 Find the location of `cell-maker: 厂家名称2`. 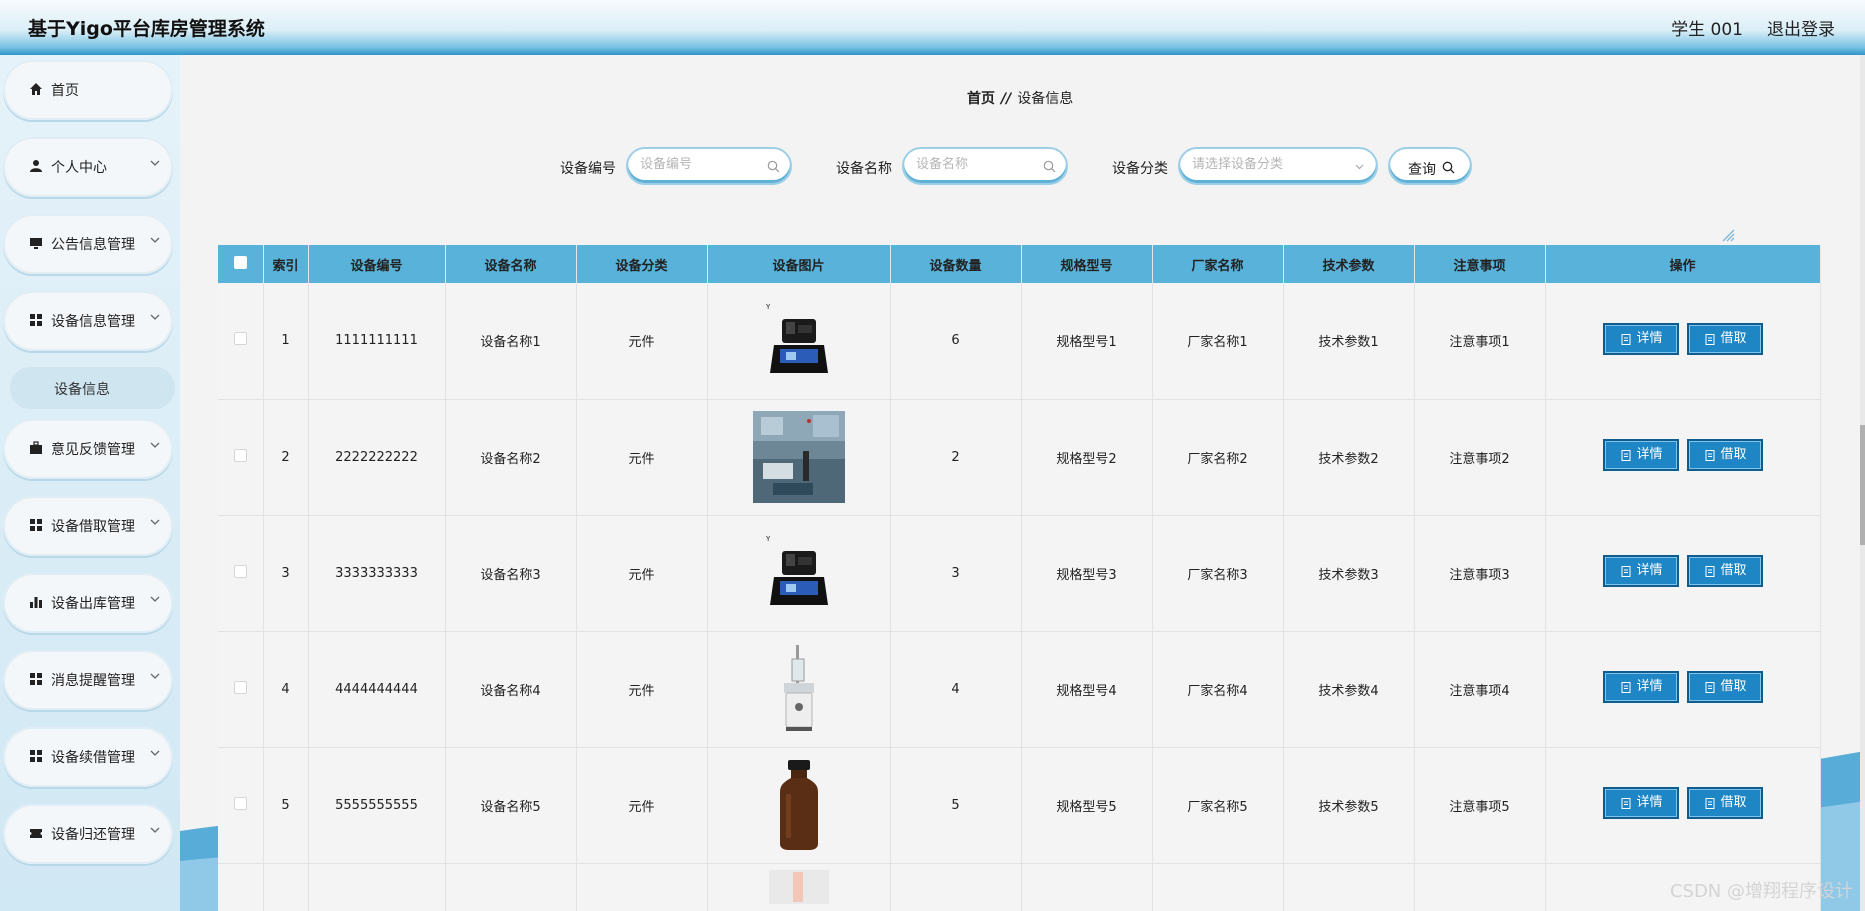

cell-maker: 厂家名称2 is located at coordinates (1218, 457).